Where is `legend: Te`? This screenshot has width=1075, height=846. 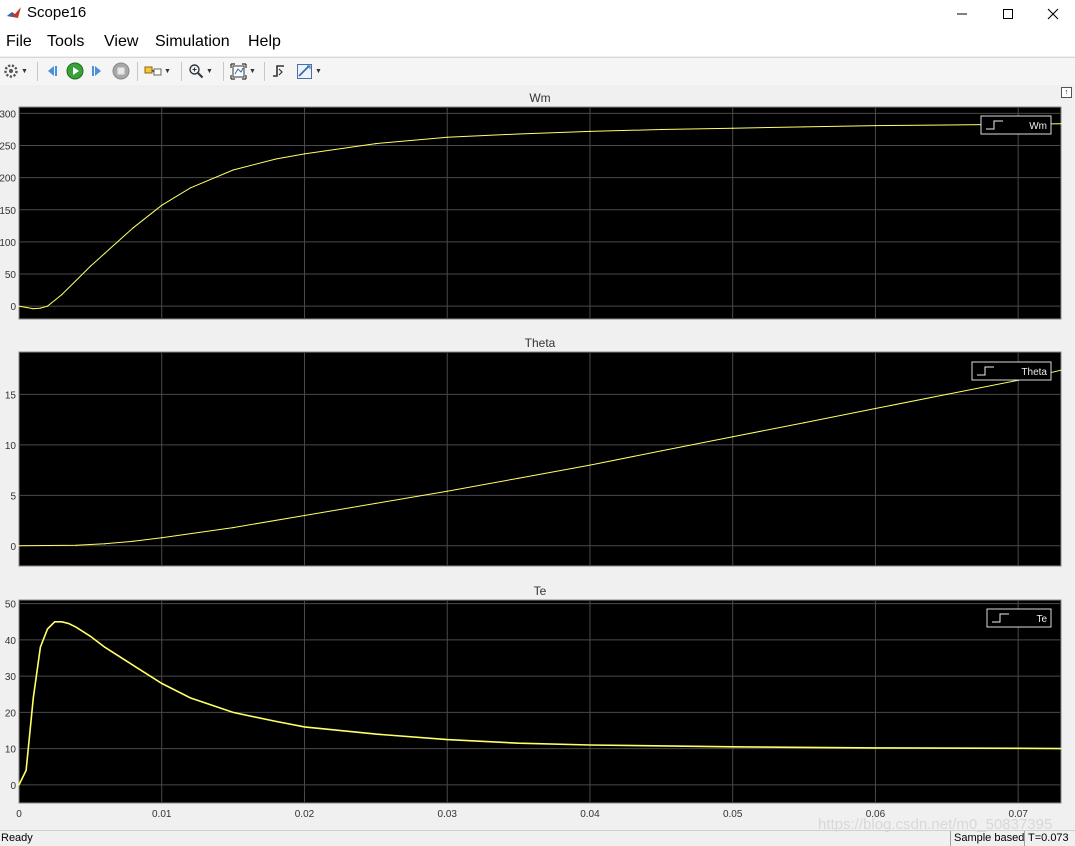 legend: Te is located at coordinates (1019, 618).